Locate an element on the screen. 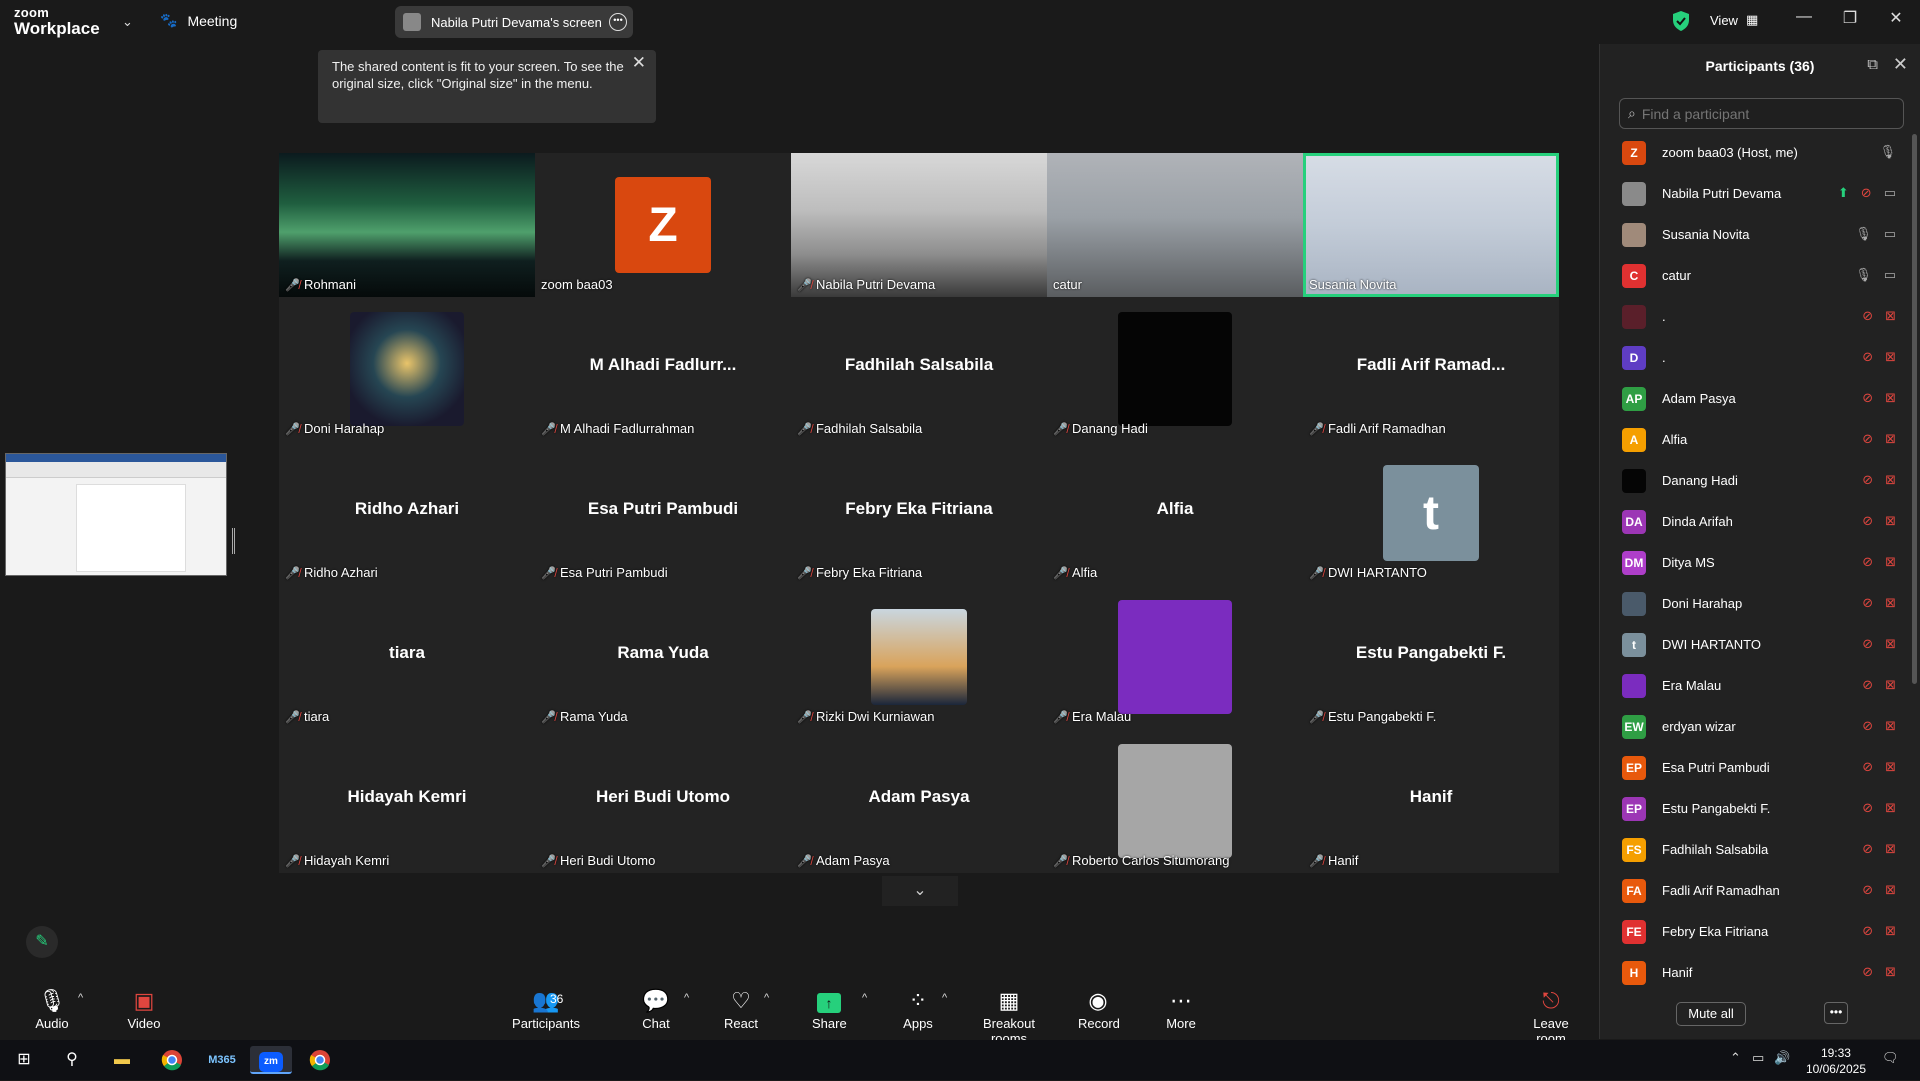  video-tile: Susania Novita is located at coordinates (1431, 225).